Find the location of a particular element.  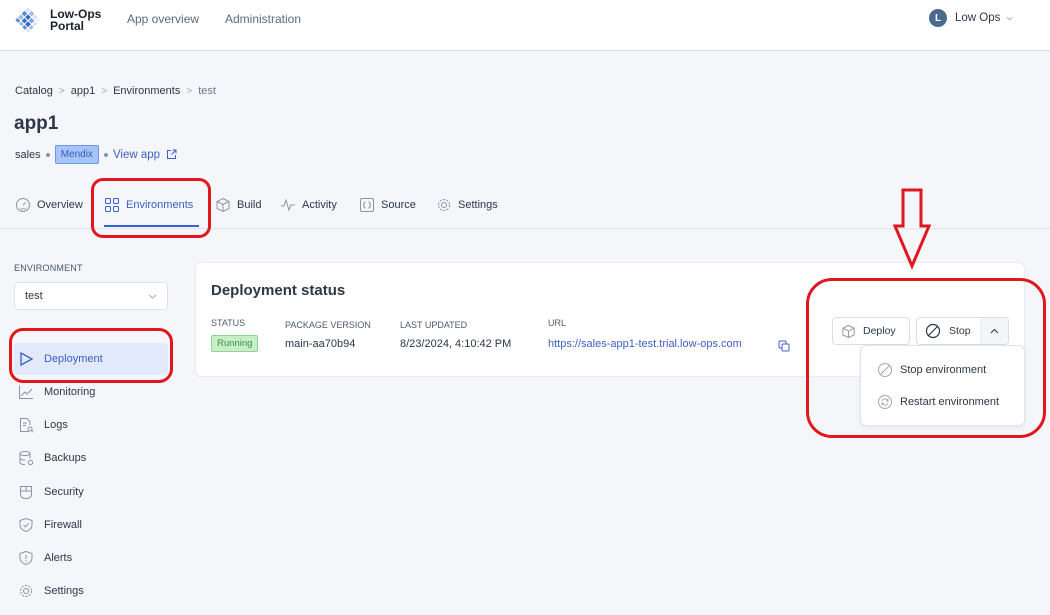

annotation-arrow-down-icon is located at coordinates (912, 229).